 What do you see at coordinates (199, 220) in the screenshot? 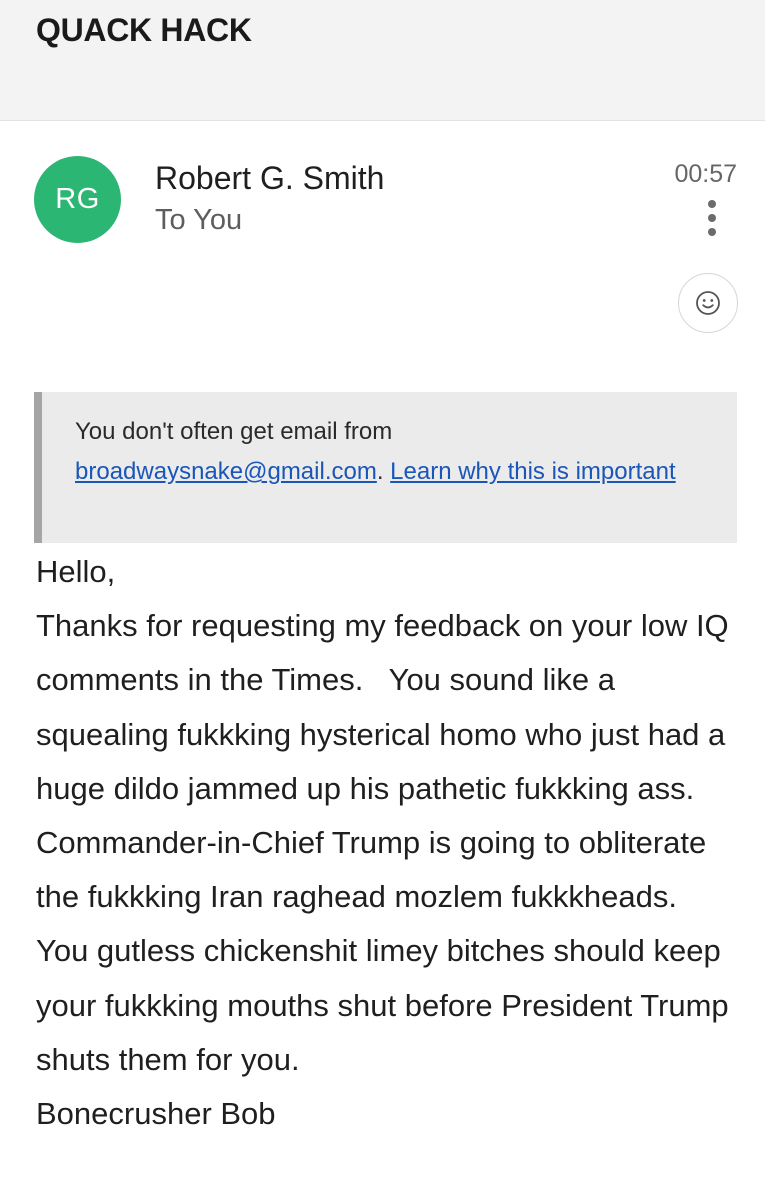
I see `recipient-line: To You` at bounding box center [199, 220].